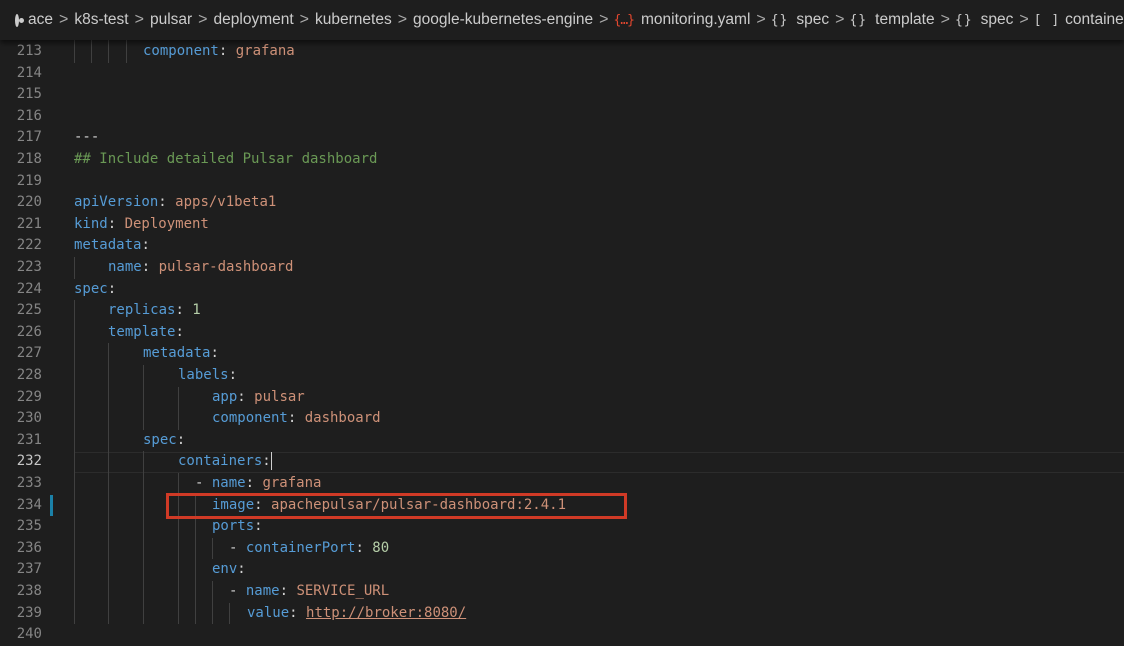 The image size is (1124, 646). I want to click on breadcrumb-item-gke: google-kubernetes-engine, so click(503, 20).